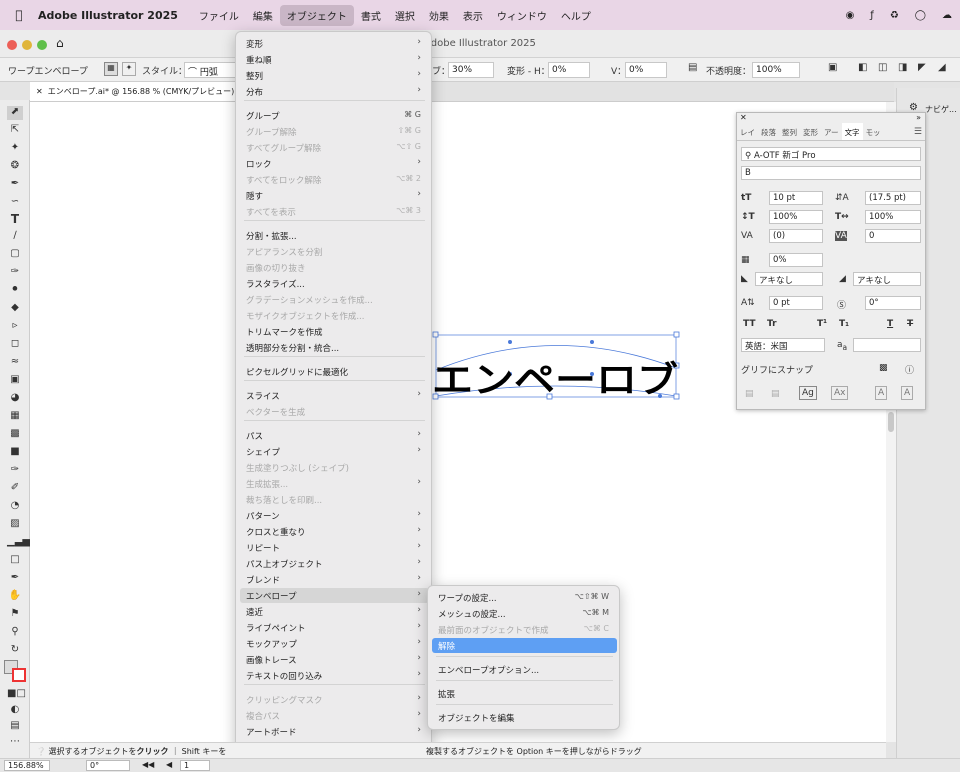 The image size is (960, 772). I want to click on handle-top-left, so click(435, 334).